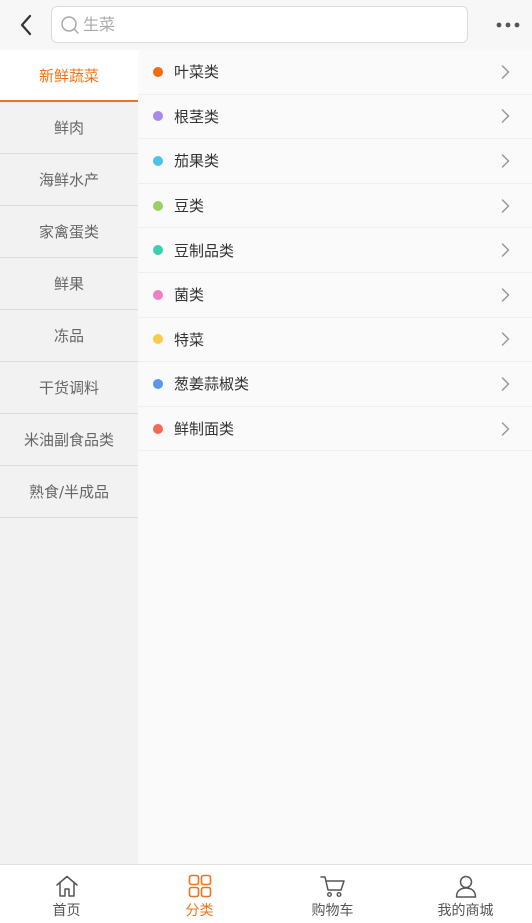  Describe the element at coordinates (335, 340) in the screenshot. I see `subcategory-item: 特菜` at that location.